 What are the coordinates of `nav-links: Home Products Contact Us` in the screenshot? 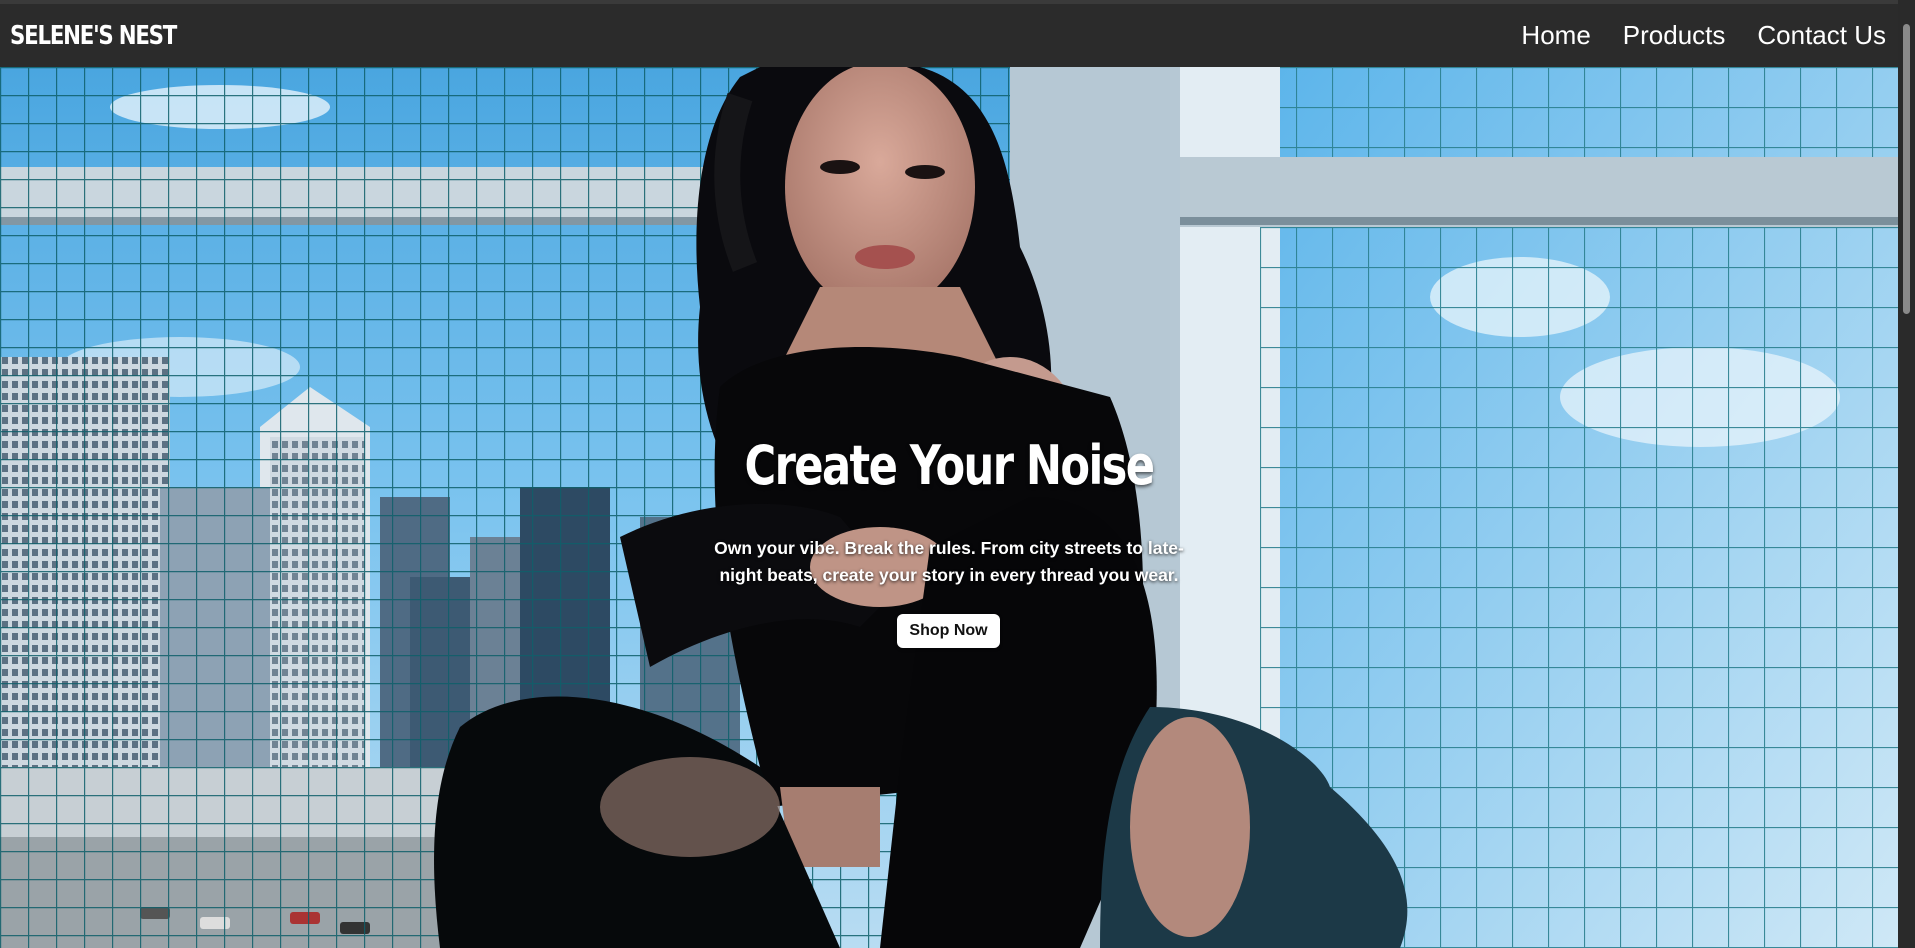 It's located at (1703, 35).